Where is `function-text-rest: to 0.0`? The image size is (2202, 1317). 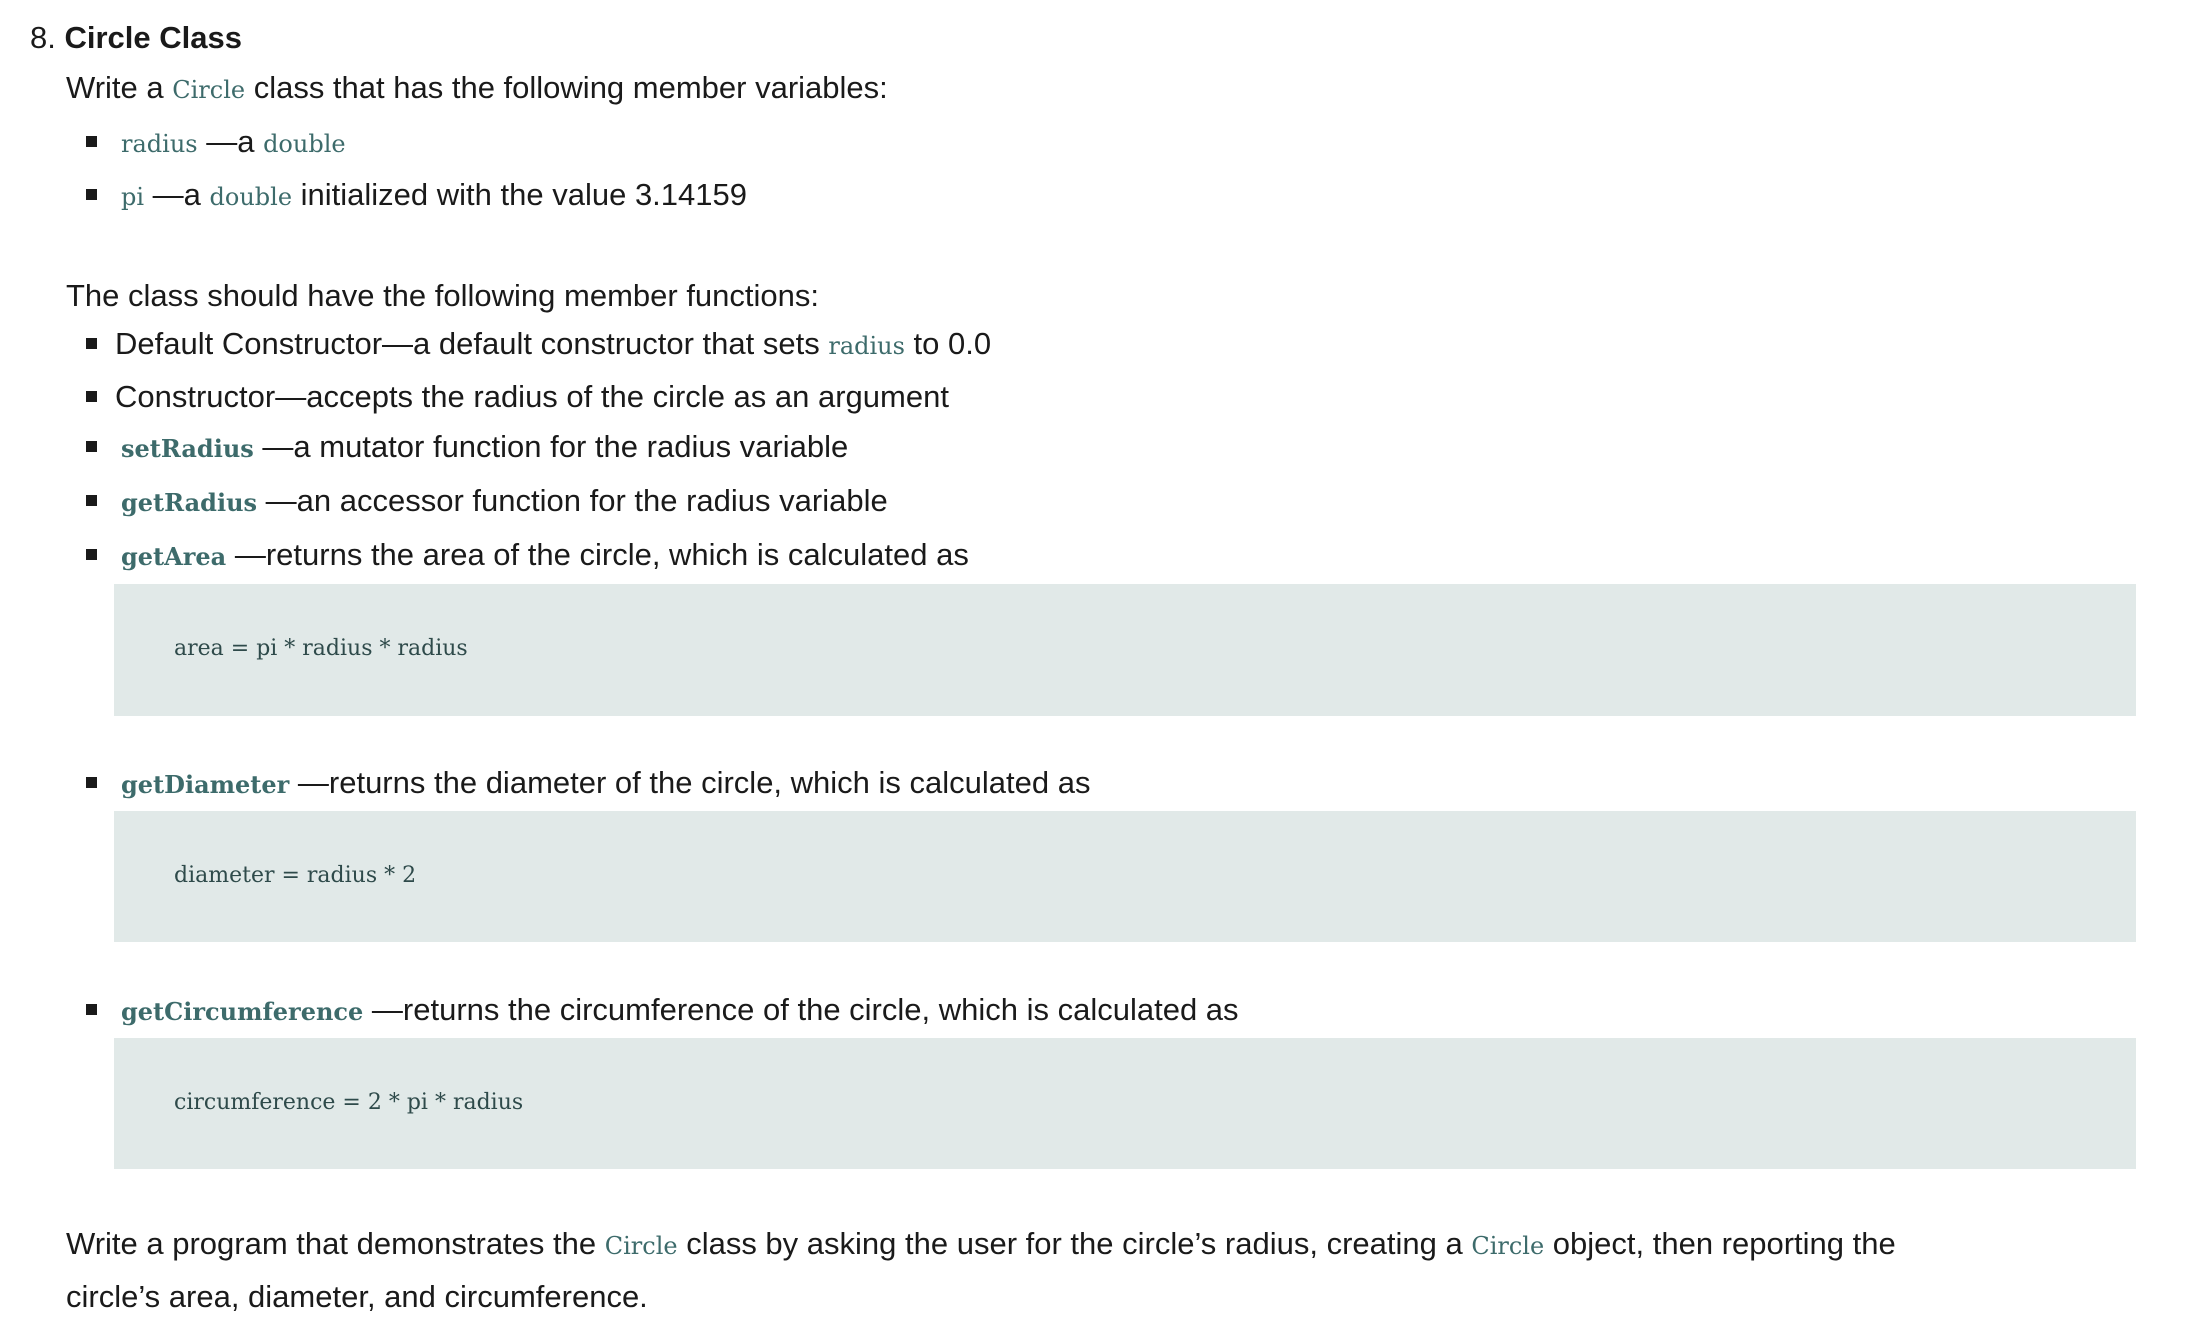
function-text-rest: to 0.0 is located at coordinates (948, 343).